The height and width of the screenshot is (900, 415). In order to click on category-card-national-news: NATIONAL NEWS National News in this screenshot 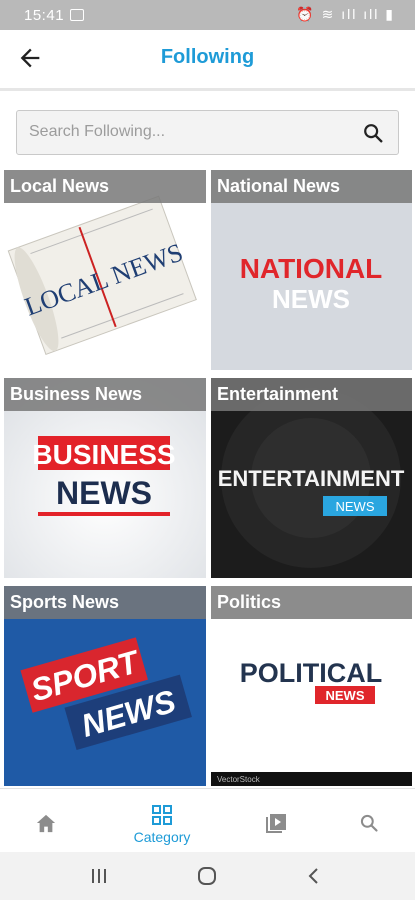, I will do `click(311, 270)`.